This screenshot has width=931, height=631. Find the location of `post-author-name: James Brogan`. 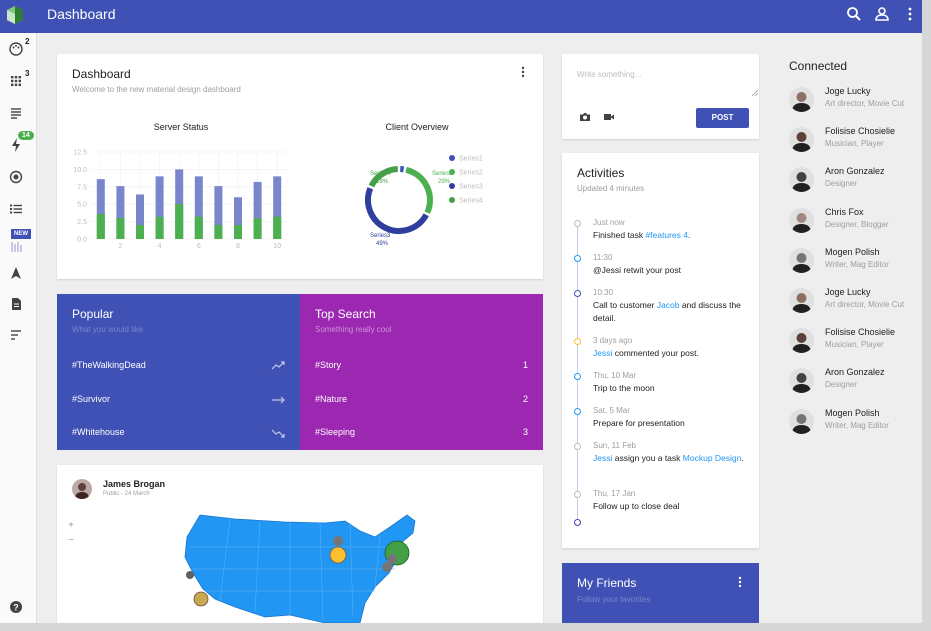

post-author-name: James Brogan is located at coordinates (134, 484).